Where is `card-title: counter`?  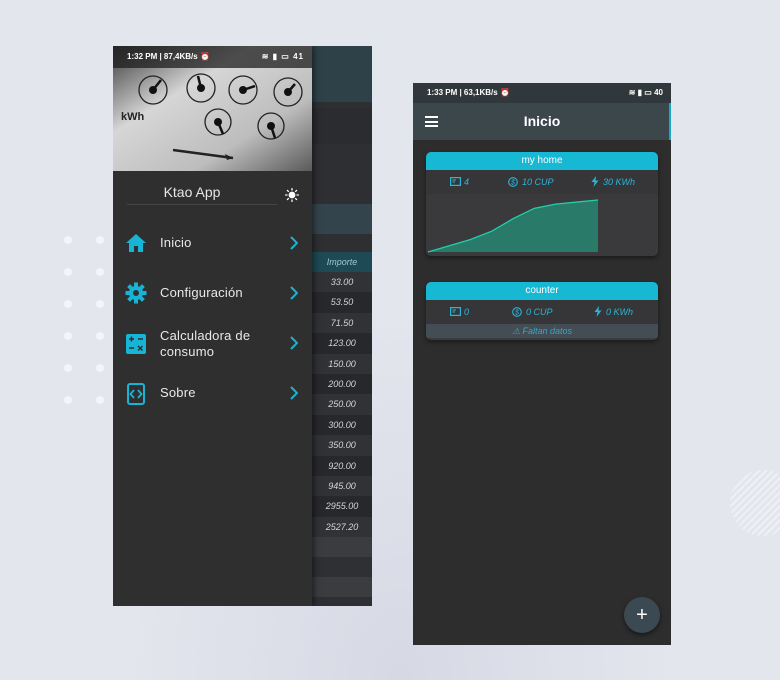
card-title: counter is located at coordinates (542, 291).